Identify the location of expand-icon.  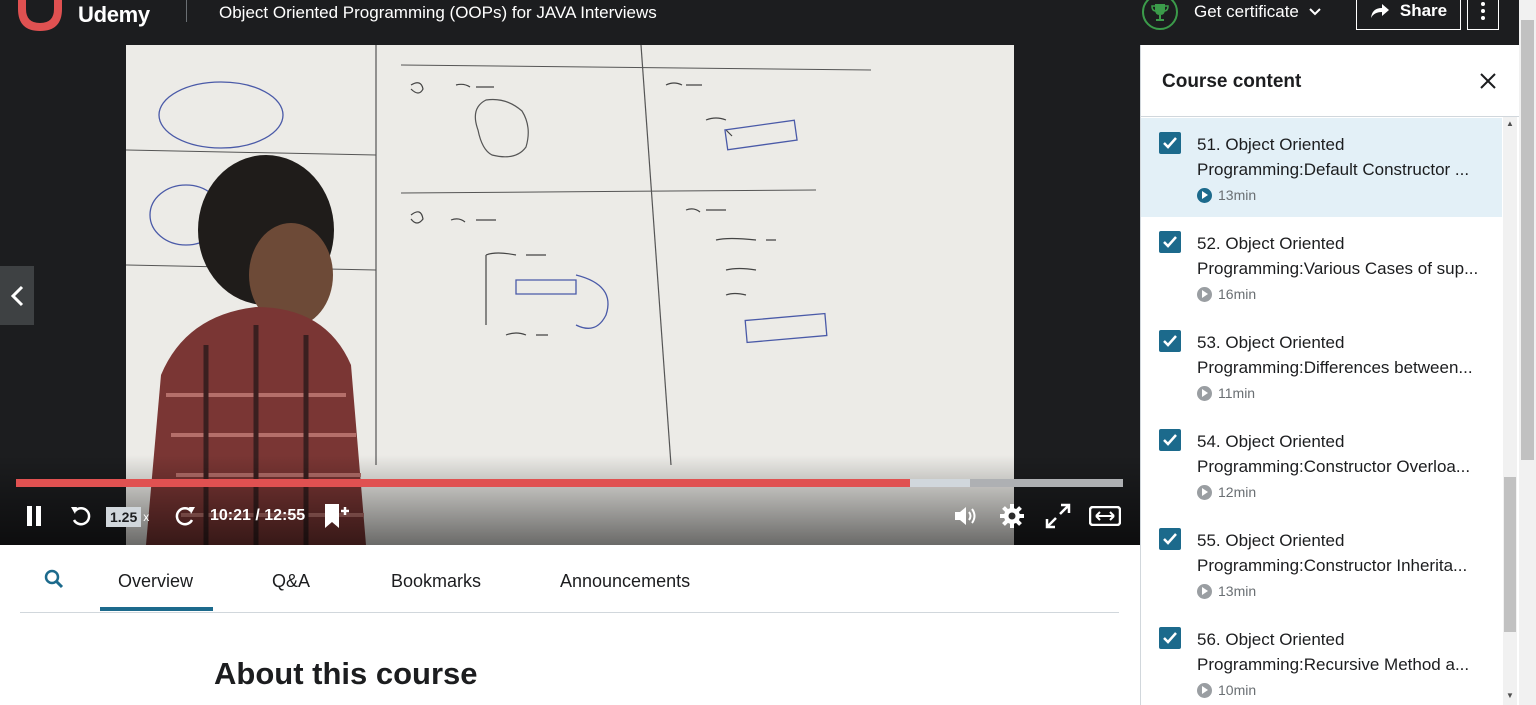
(1058, 516).